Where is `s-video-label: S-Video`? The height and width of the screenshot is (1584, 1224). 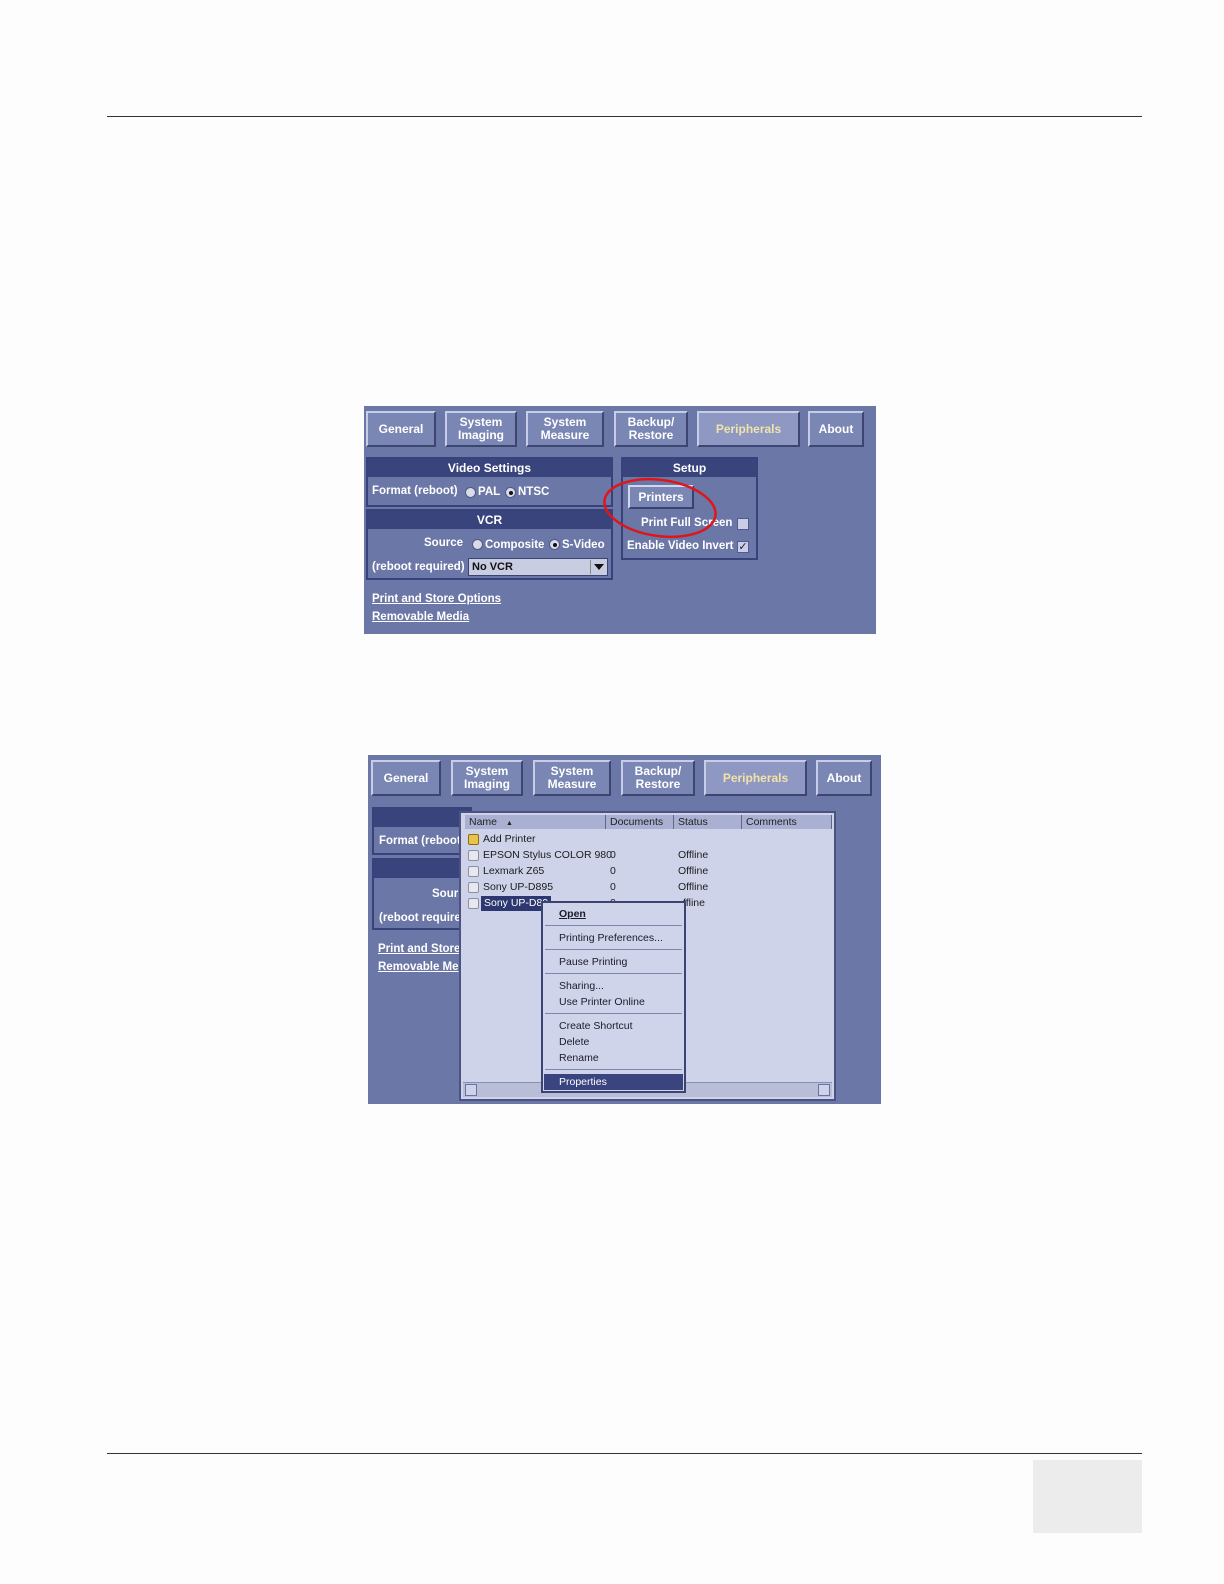
s-video-label: S-Video is located at coordinates (583, 545).